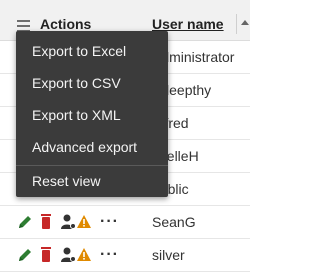 The width and height of the screenshot is (320, 280). I want to click on menu-item-advanced-export: Advanced export, so click(84, 147).